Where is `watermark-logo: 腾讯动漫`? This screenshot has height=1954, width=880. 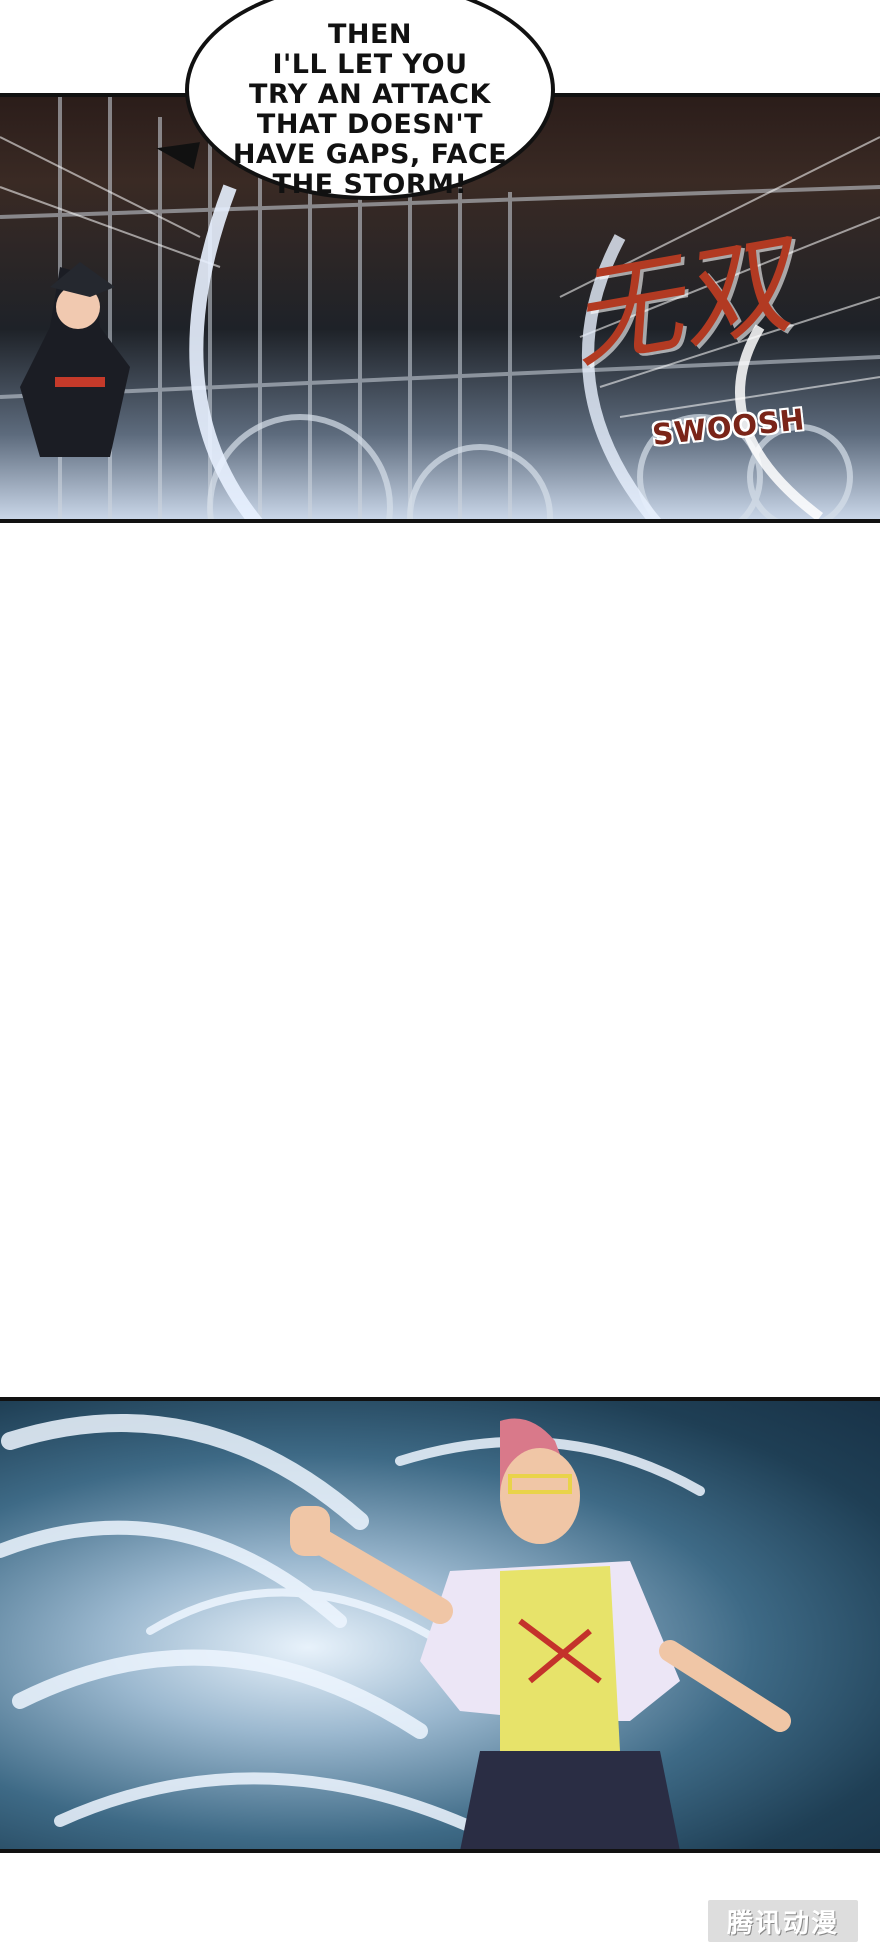 watermark-logo: 腾讯动漫 is located at coordinates (783, 1921).